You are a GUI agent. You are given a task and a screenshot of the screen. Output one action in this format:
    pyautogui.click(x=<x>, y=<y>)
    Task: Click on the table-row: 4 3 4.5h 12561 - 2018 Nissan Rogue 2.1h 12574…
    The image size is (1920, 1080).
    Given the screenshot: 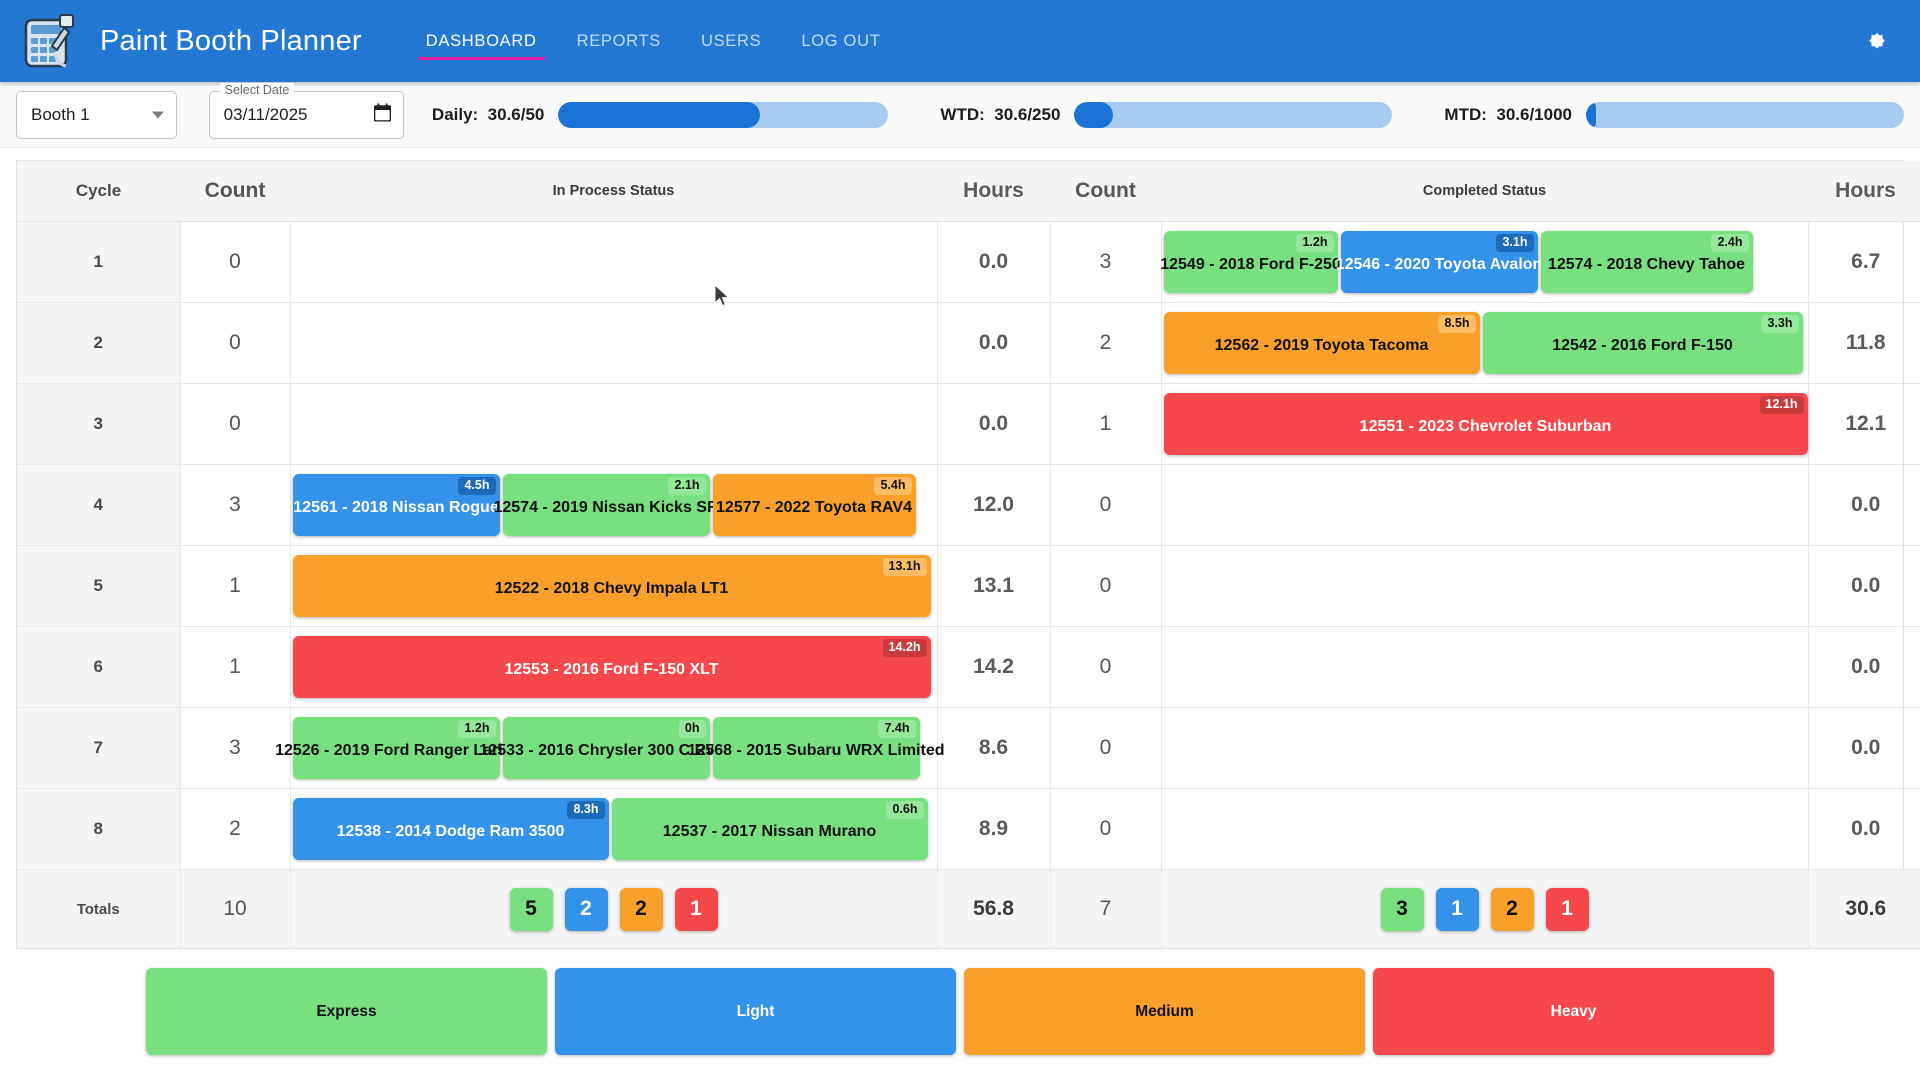 What is the action you would take?
    pyautogui.click(x=968, y=505)
    